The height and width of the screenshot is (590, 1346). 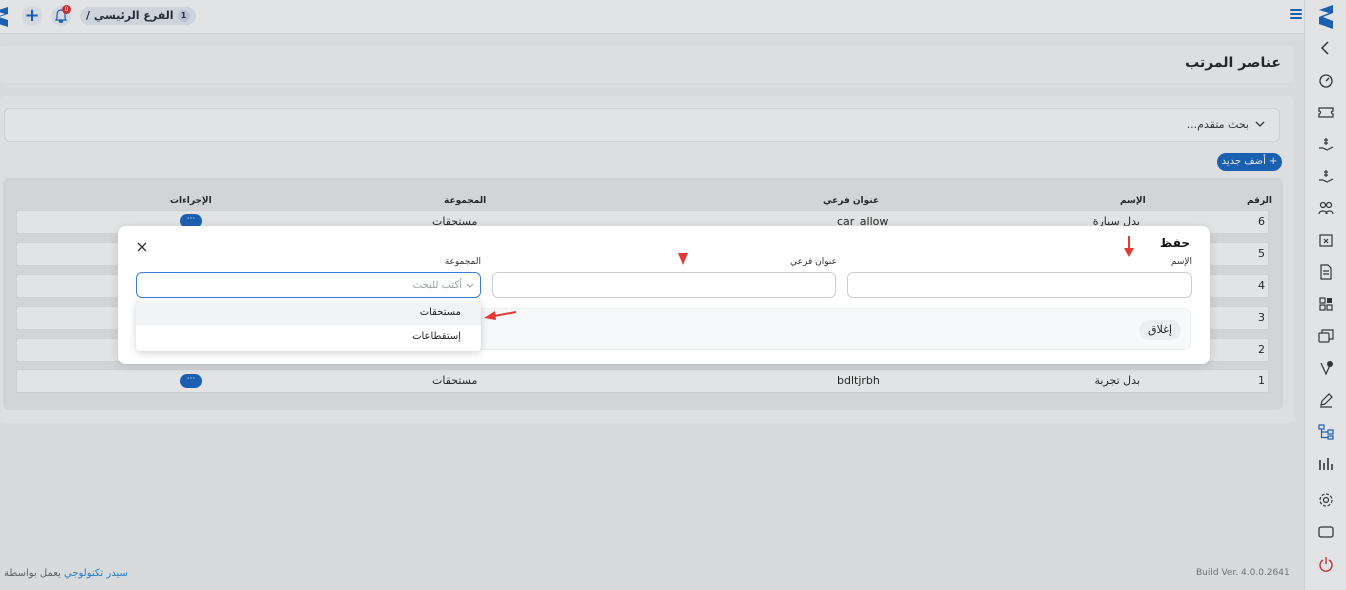 I want to click on dropdown-option-entitlements: مستحقات, so click(x=308, y=313).